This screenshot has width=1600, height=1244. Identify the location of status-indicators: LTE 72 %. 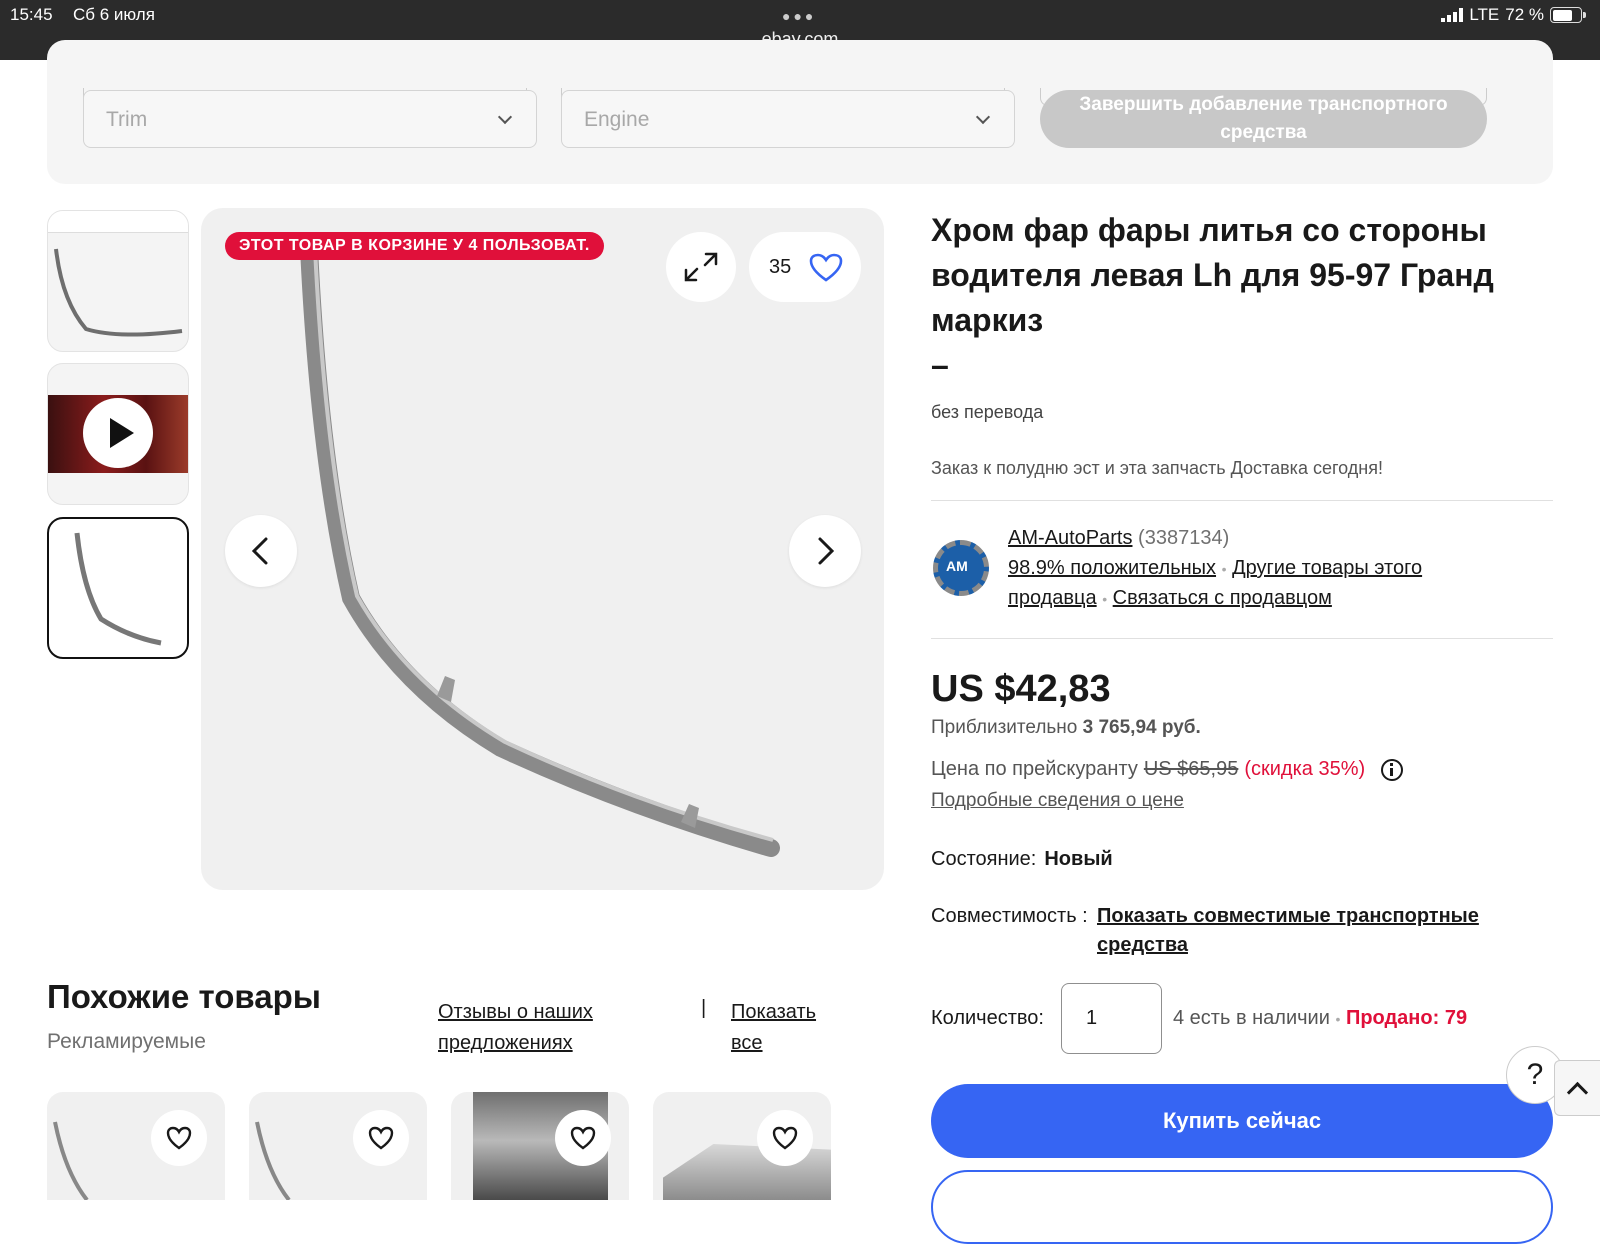
(1513, 15).